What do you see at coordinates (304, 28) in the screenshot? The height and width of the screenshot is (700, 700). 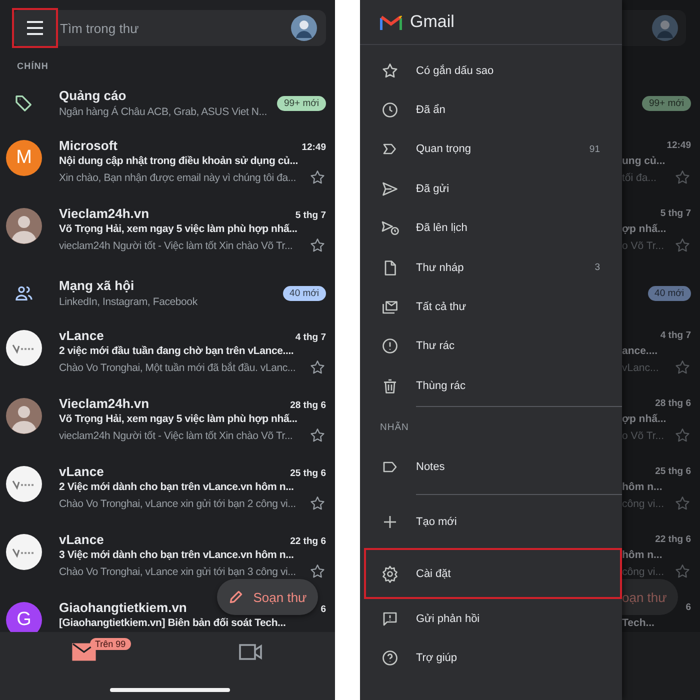 I see `profile-avatar` at bounding box center [304, 28].